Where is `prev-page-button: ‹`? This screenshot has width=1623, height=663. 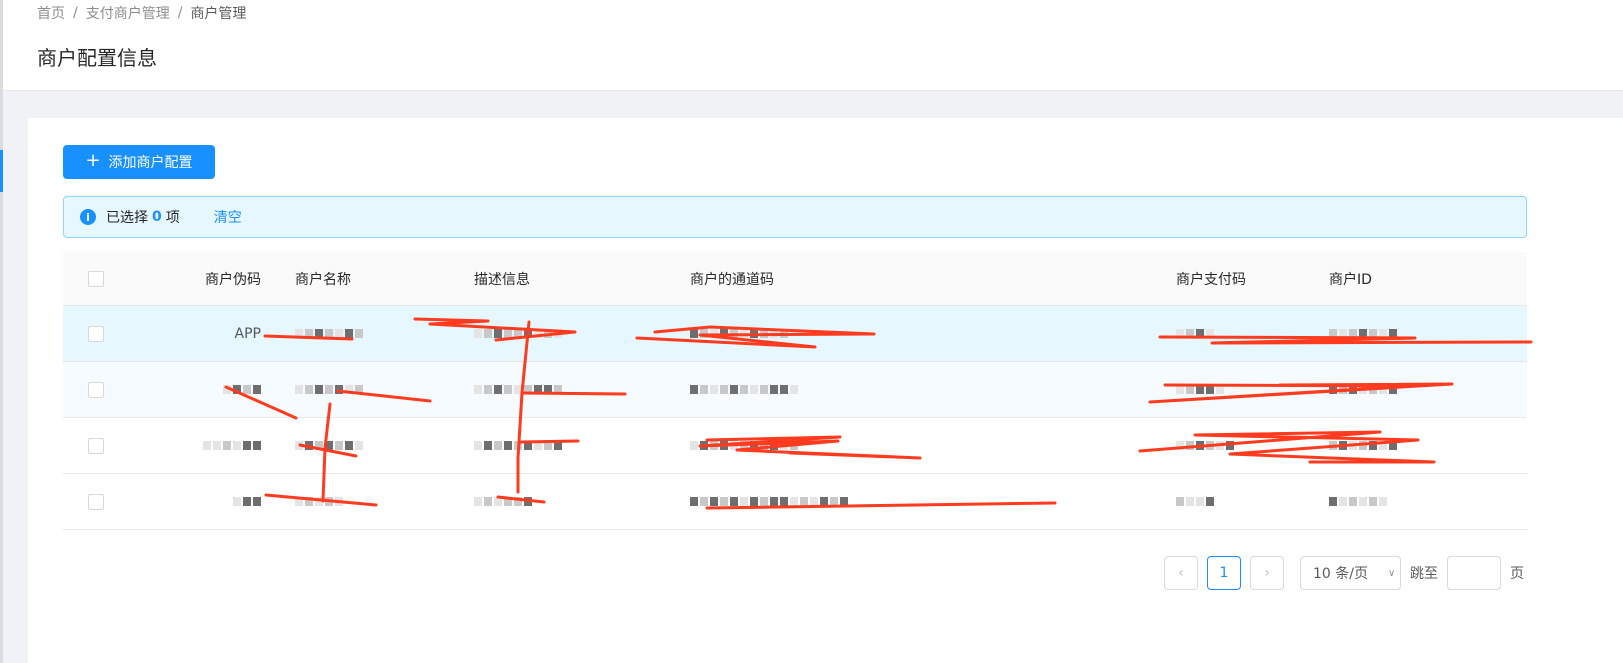 prev-page-button: ‹ is located at coordinates (1181, 573).